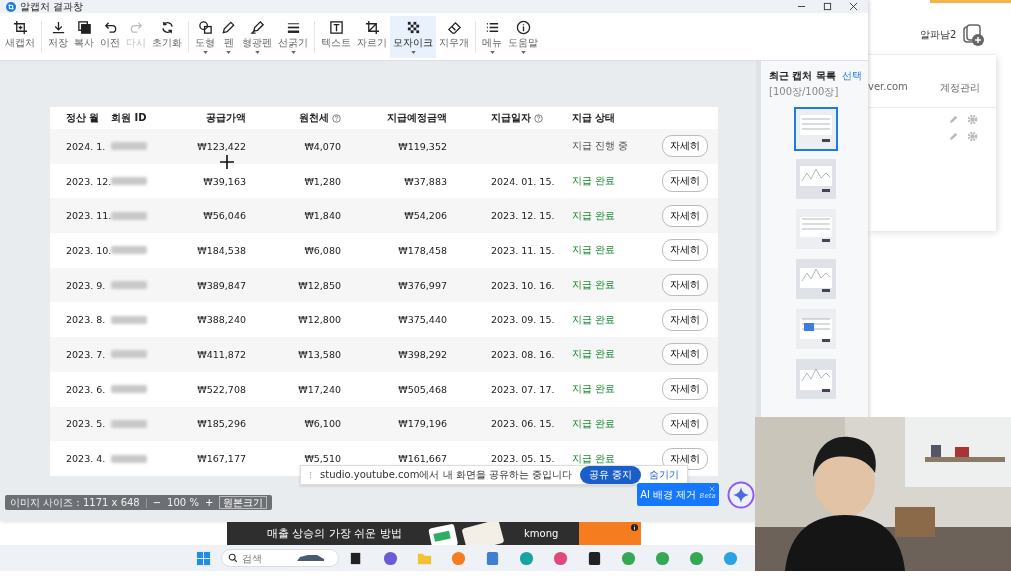 The width and height of the screenshot is (1011, 583). What do you see at coordinates (84, 36) in the screenshot?
I see `toolbar-button: 복사` at bounding box center [84, 36].